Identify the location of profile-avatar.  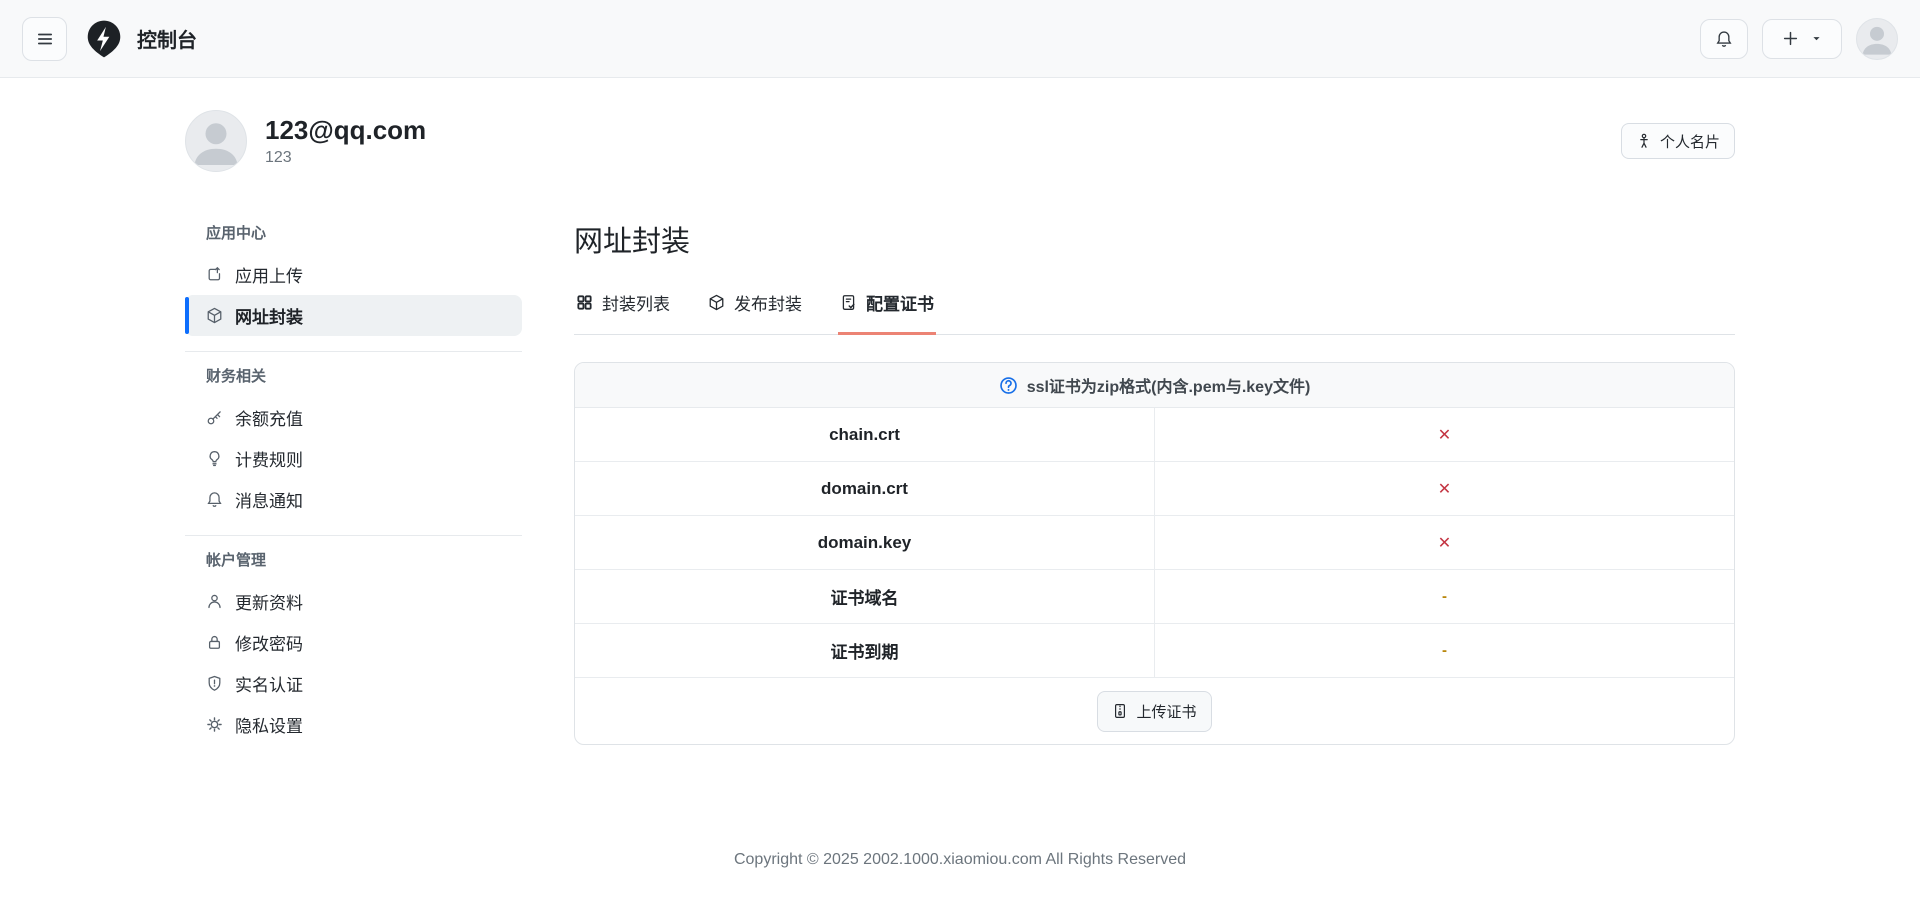
(216, 141).